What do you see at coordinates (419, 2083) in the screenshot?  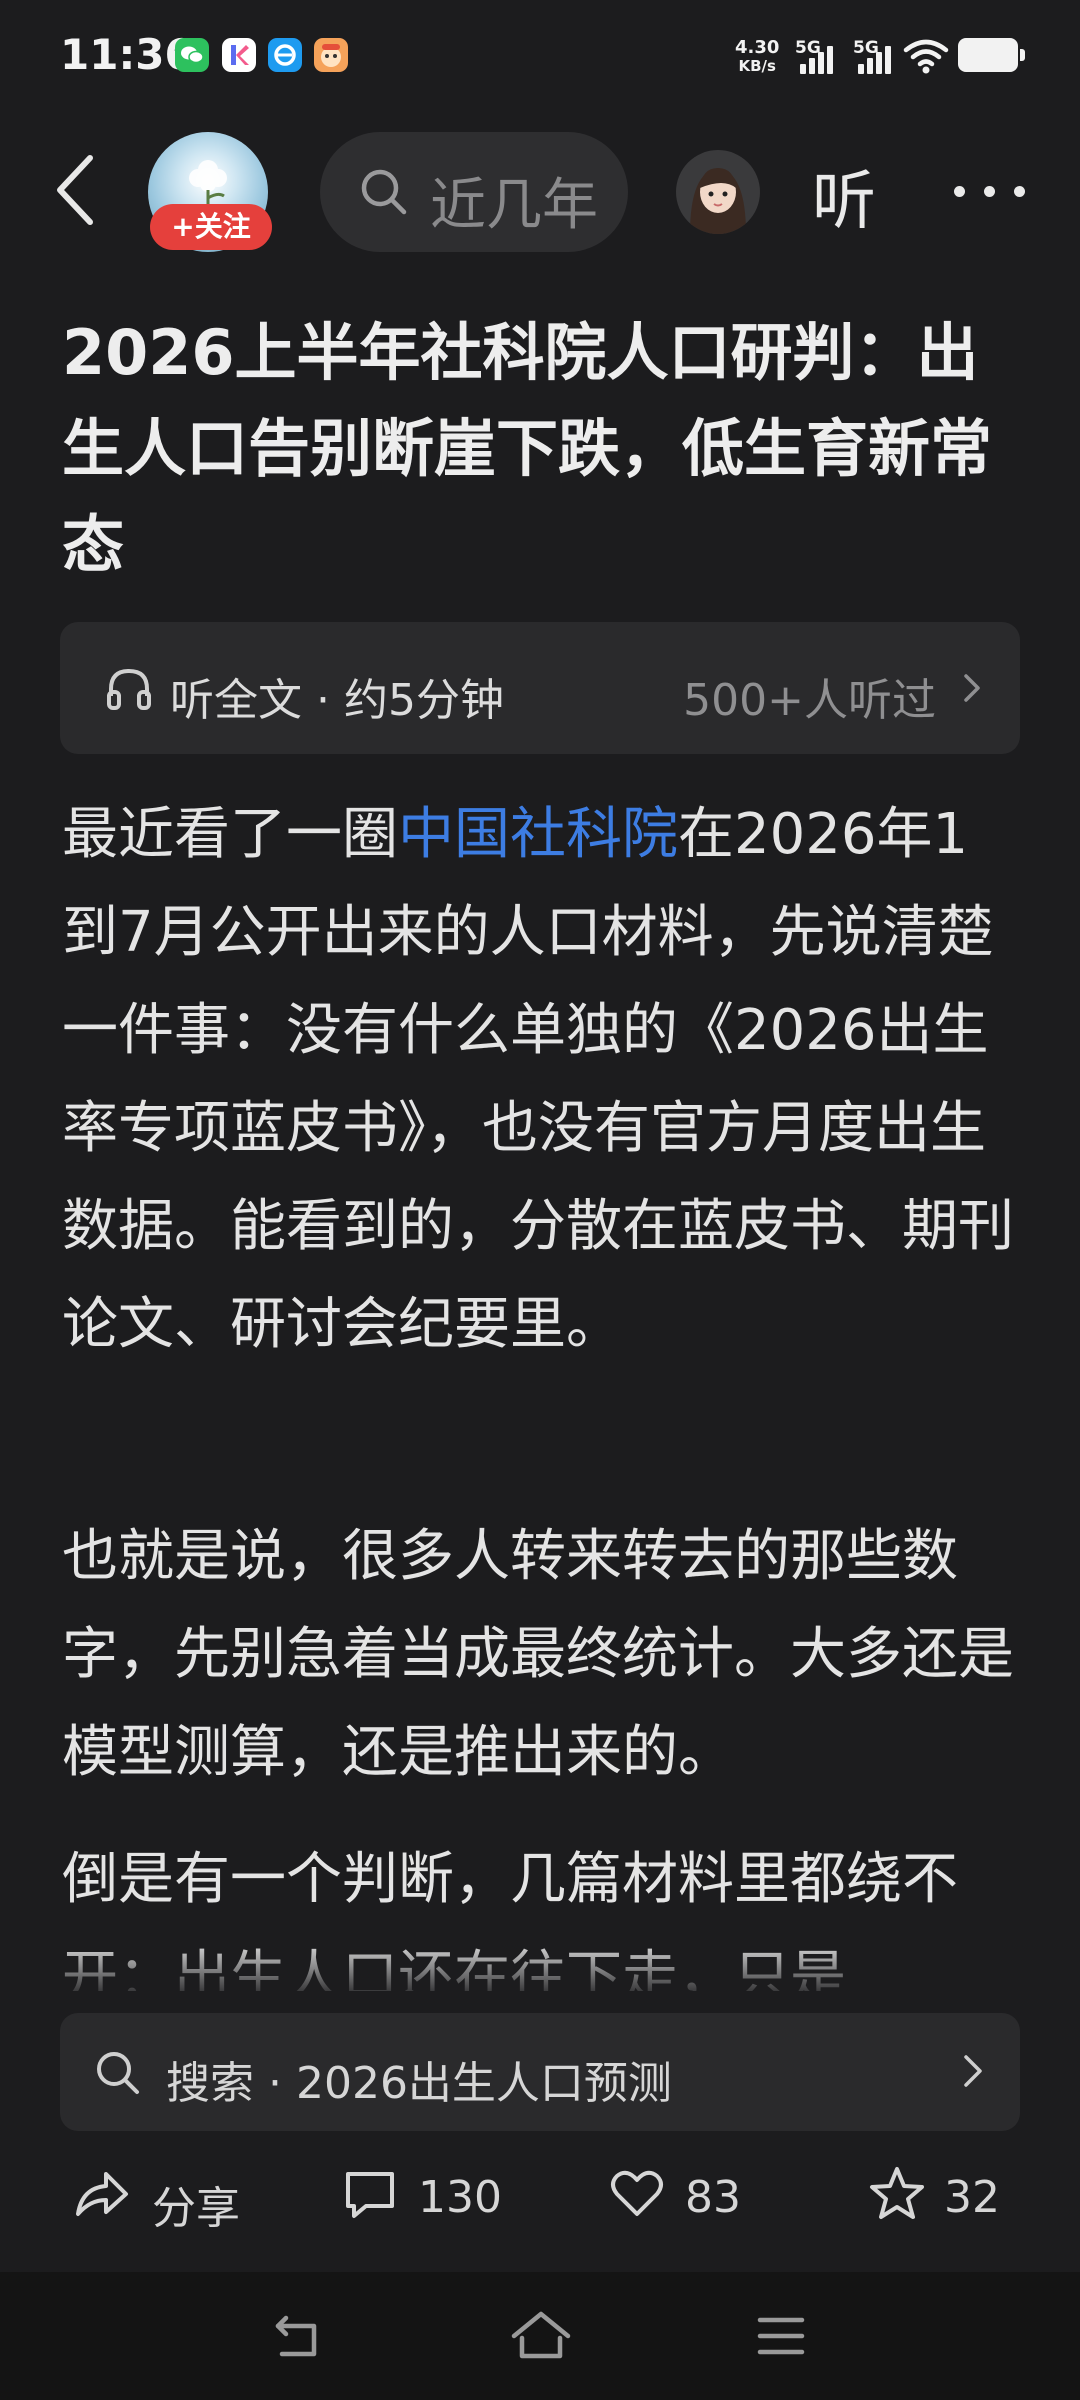 I see `related-search-text: 搜索 · 2026出生人口预测` at bounding box center [419, 2083].